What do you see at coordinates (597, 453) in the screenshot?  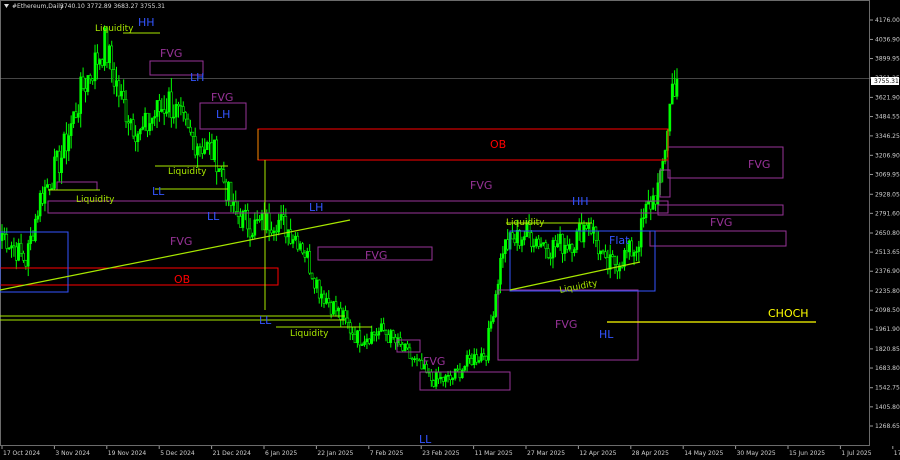 I see `x-tick-label: 12 Apr 2025` at bounding box center [597, 453].